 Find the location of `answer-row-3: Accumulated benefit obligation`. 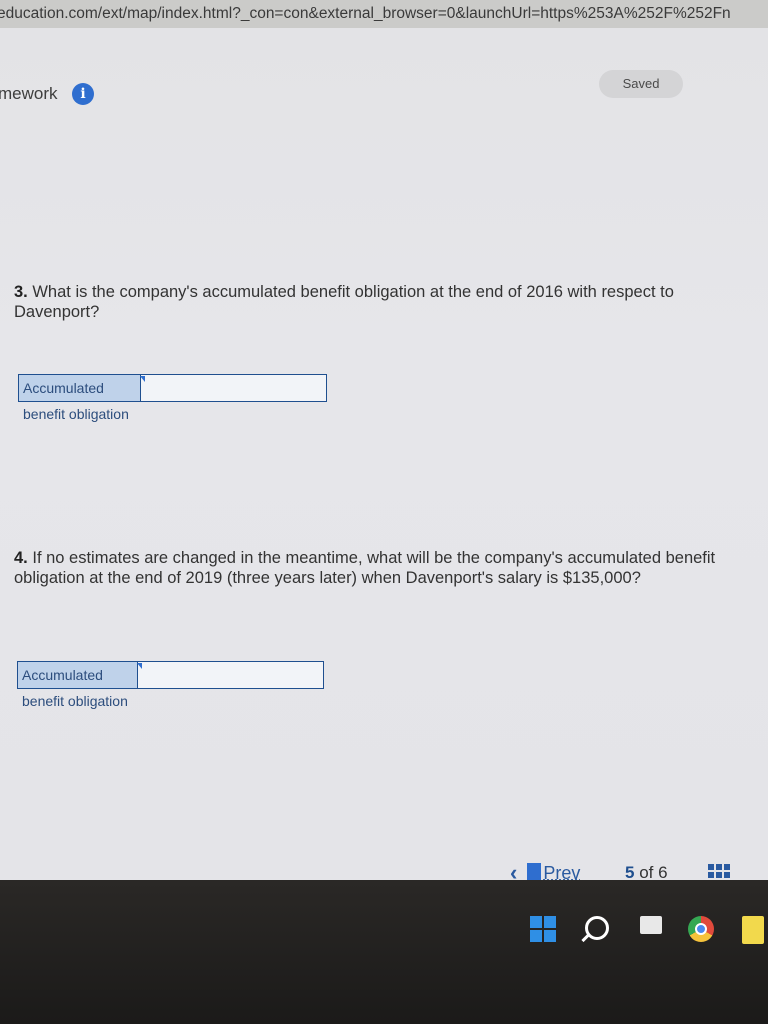

answer-row-3: Accumulated benefit obligation is located at coordinates (172, 398).